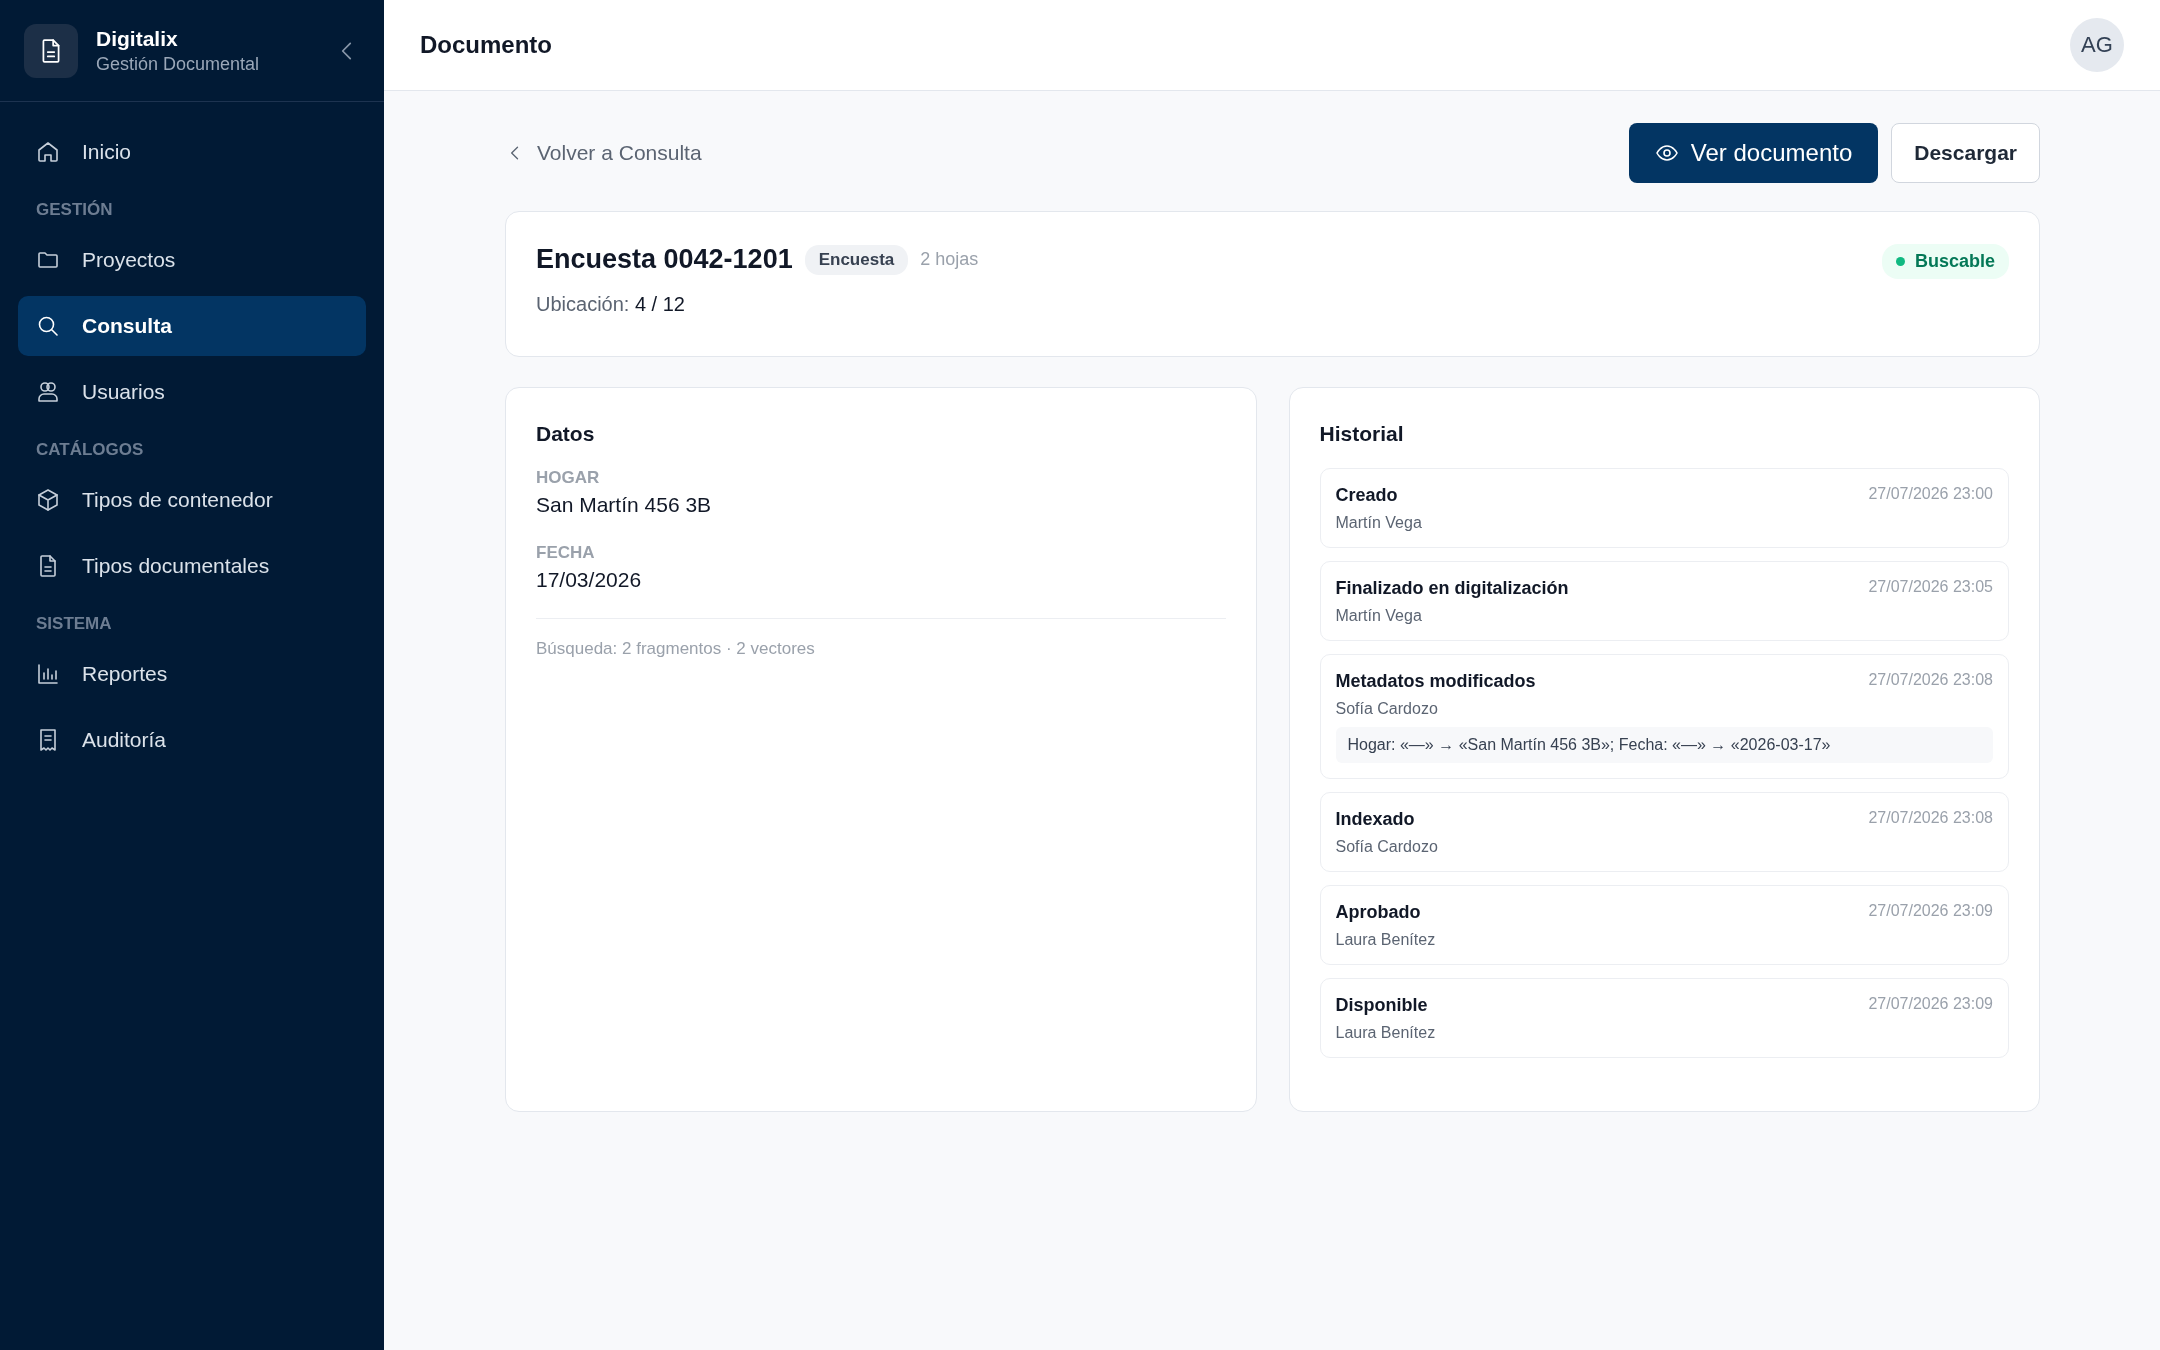 The image size is (2160, 1350). I want to click on event-time: 27/07/2026 23:00, so click(1930, 494).